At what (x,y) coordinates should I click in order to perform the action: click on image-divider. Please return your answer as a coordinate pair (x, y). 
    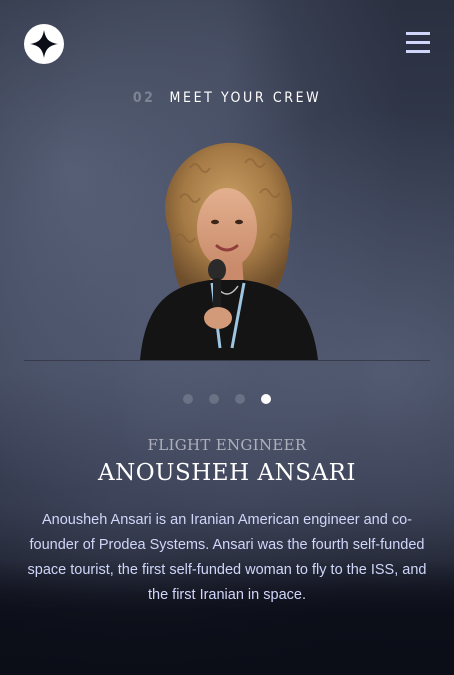
    Looking at the image, I should click on (227, 360).